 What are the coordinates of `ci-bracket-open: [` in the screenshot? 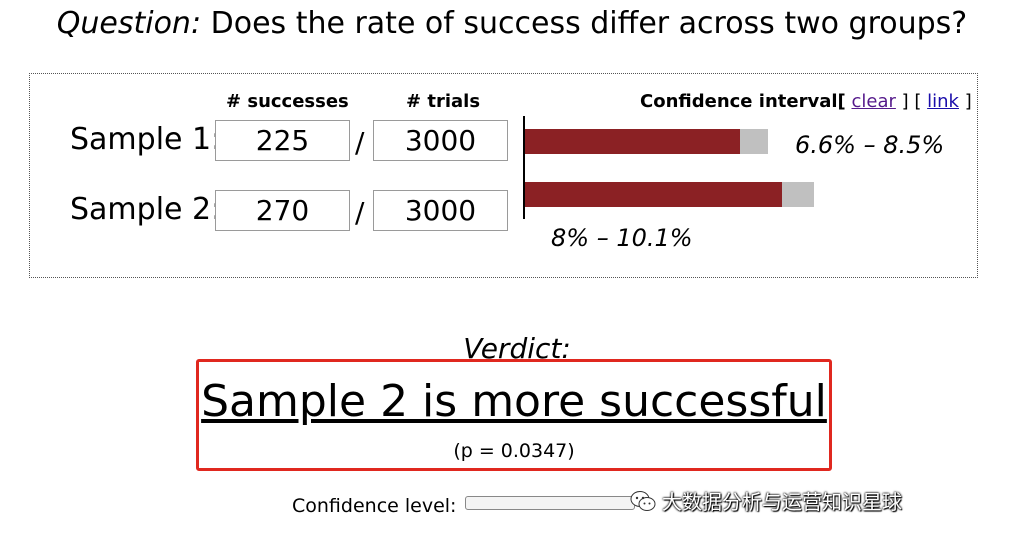 It's located at (841, 101).